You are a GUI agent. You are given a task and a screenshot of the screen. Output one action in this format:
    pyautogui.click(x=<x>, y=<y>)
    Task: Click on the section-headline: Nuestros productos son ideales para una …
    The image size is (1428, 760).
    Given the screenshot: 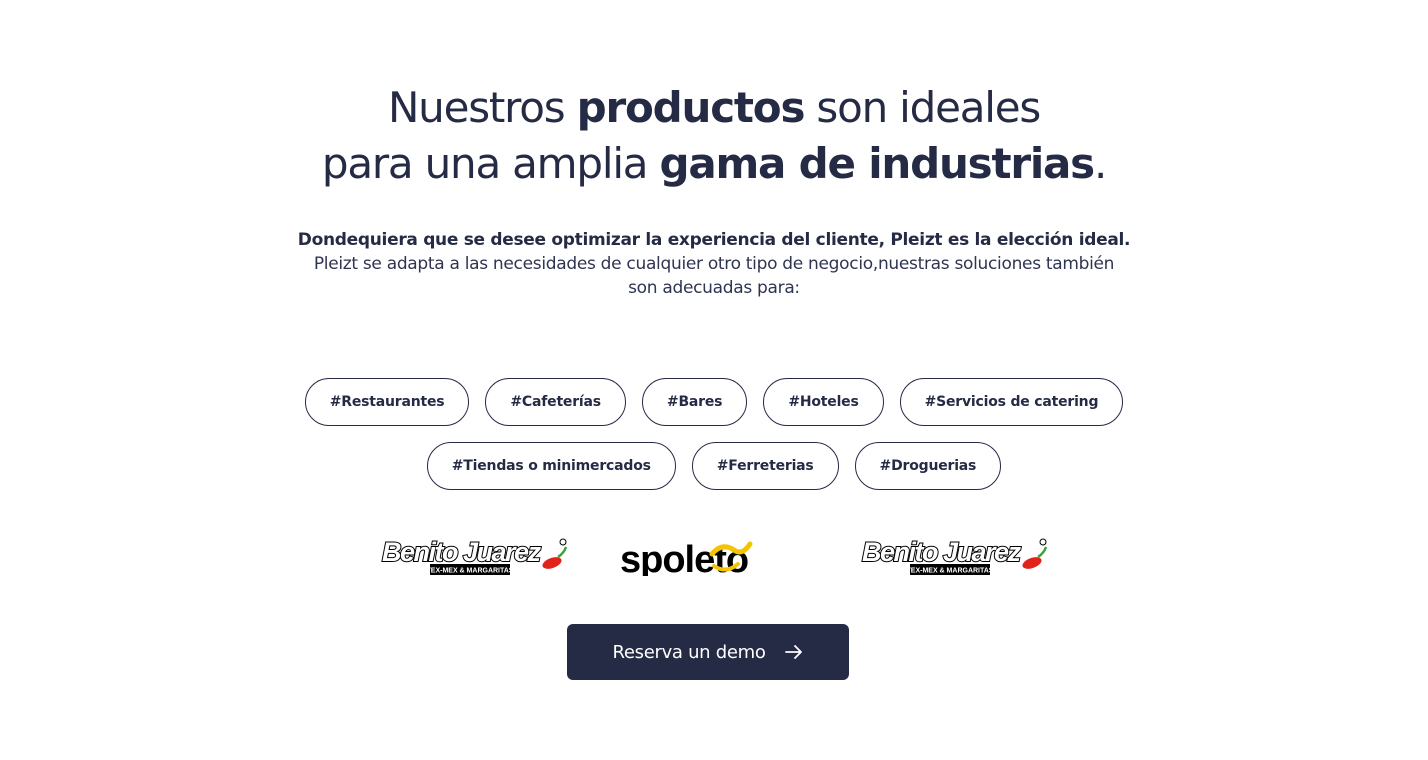 What is the action you would take?
    pyautogui.click(x=714, y=136)
    